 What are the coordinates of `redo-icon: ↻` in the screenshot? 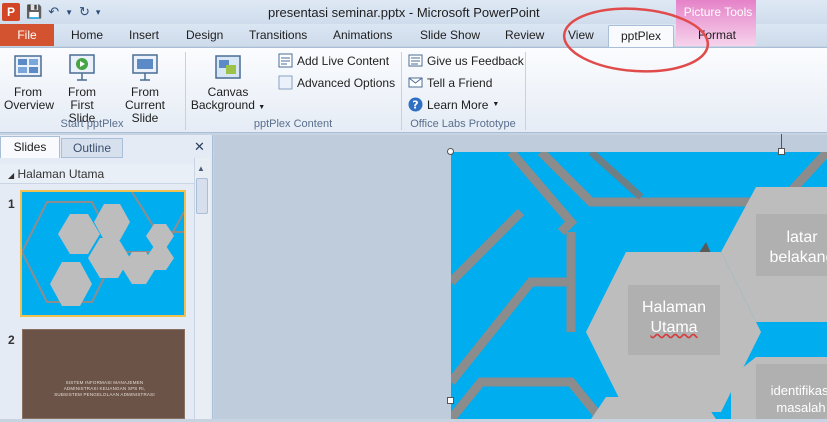 It's located at (84, 12).